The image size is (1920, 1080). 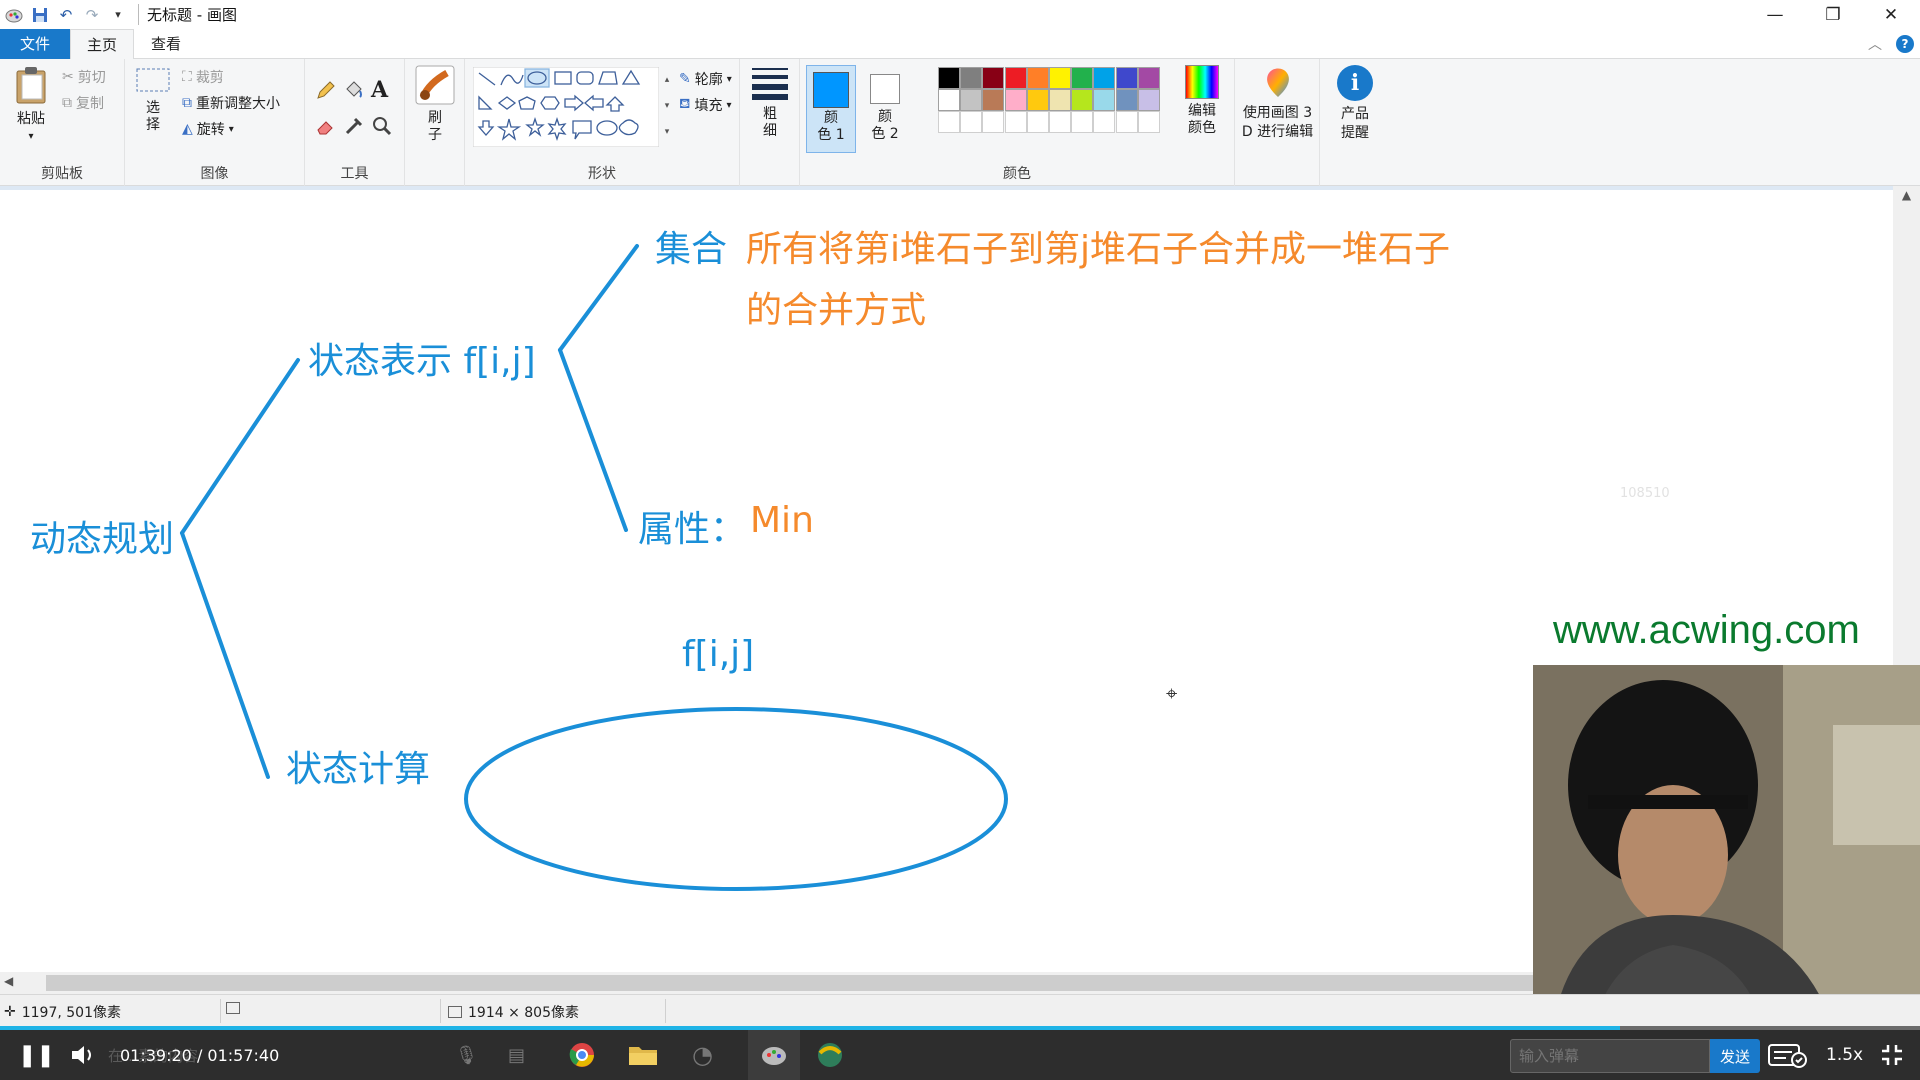 I want to click on clipboard-group-label: 剪贴板, so click(x=62, y=174).